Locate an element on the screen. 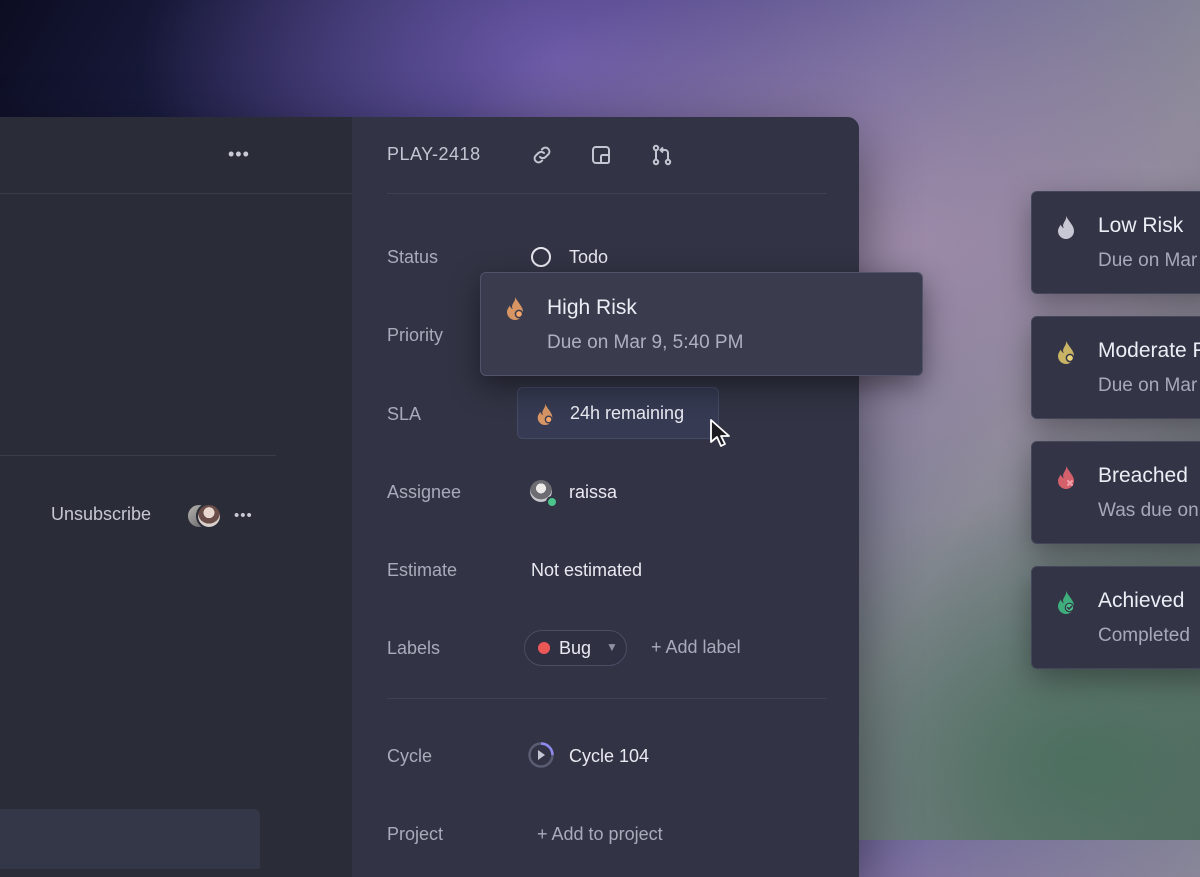 The width and height of the screenshot is (1200, 877). sla-button: 24h remaining is located at coordinates (618, 413).